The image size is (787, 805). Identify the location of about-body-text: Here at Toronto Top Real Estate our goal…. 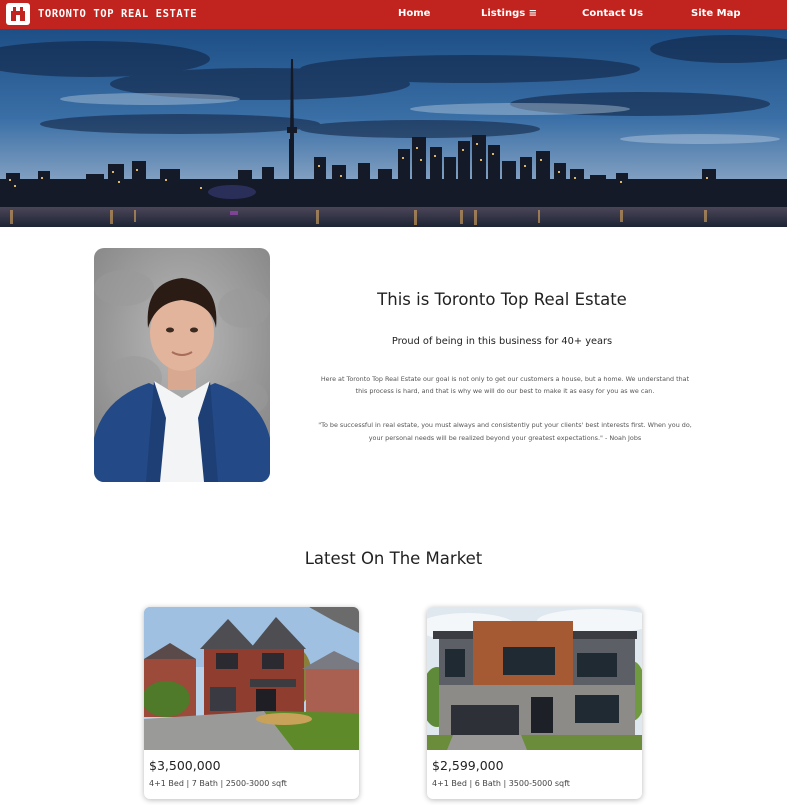
(505, 385).